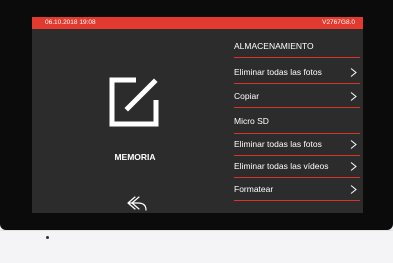 The image size is (393, 263). Describe the element at coordinates (251, 121) in the screenshot. I see `section-title: Micro SD` at that location.